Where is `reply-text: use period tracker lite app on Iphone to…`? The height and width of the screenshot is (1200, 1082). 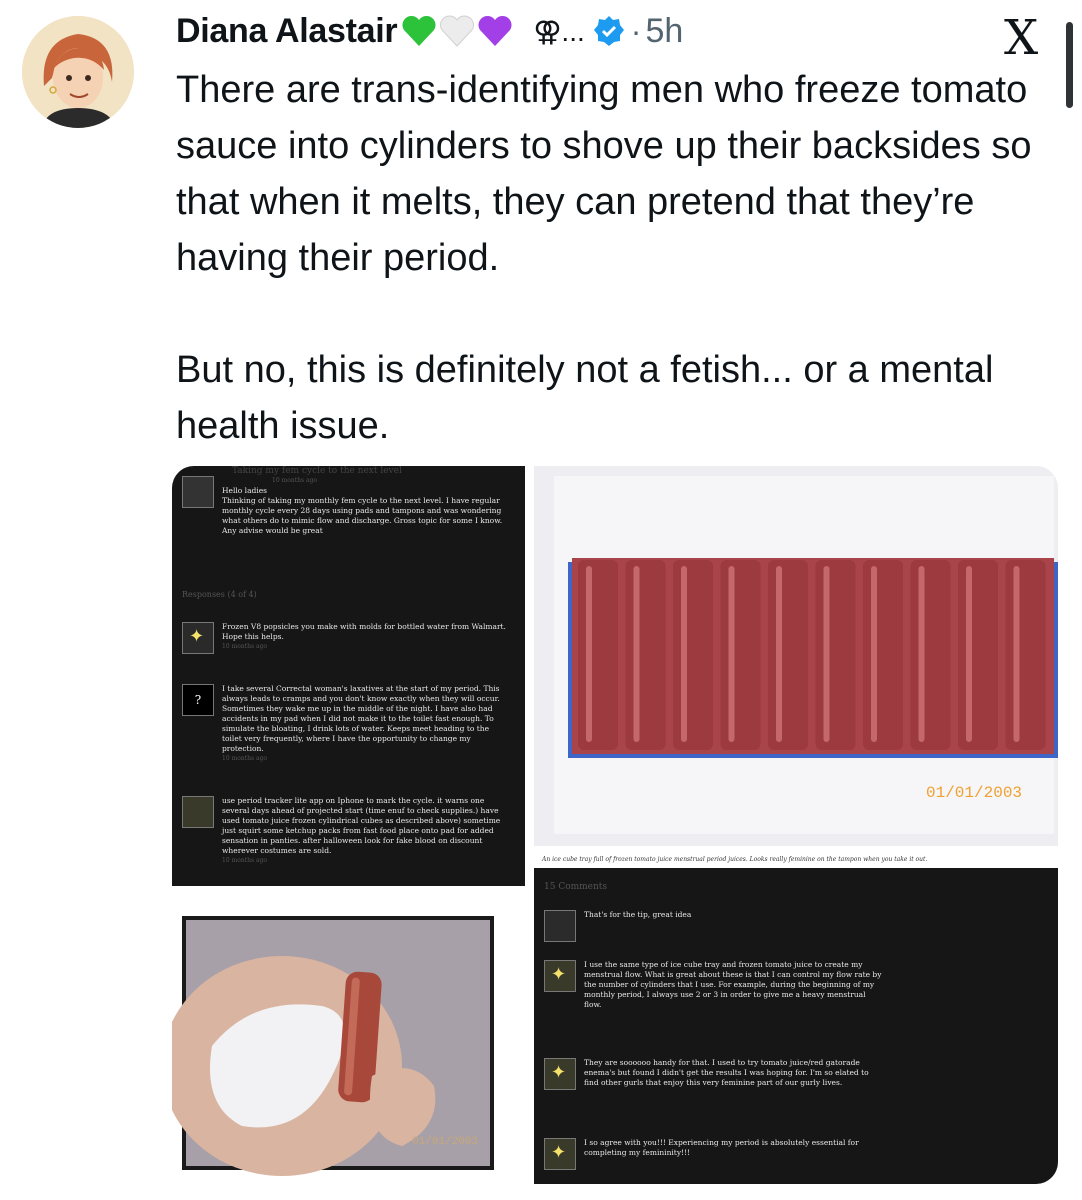
reply-text: use period tracker lite app on Iphone to… is located at coordinates (361, 825).